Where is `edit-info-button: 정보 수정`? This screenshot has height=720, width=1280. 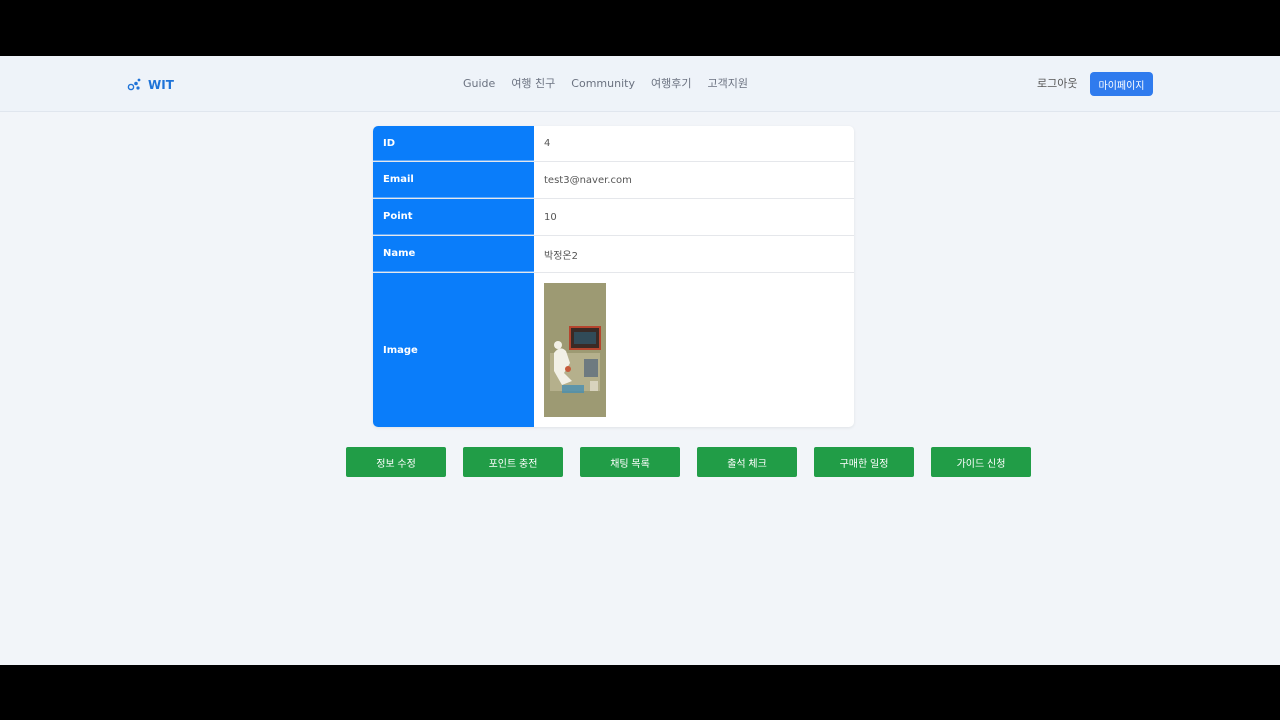
edit-info-button: 정보 수정 is located at coordinates (396, 462).